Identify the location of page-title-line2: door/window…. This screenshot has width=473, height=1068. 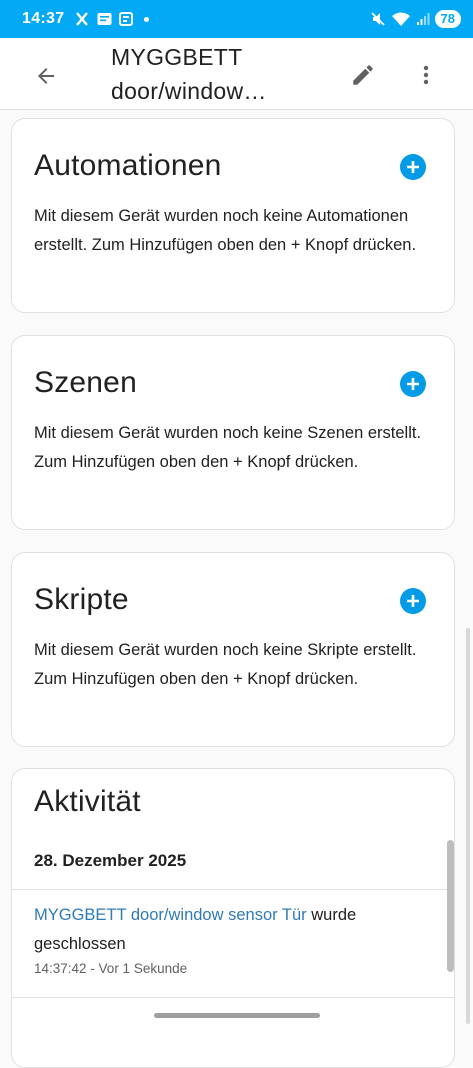
(189, 91).